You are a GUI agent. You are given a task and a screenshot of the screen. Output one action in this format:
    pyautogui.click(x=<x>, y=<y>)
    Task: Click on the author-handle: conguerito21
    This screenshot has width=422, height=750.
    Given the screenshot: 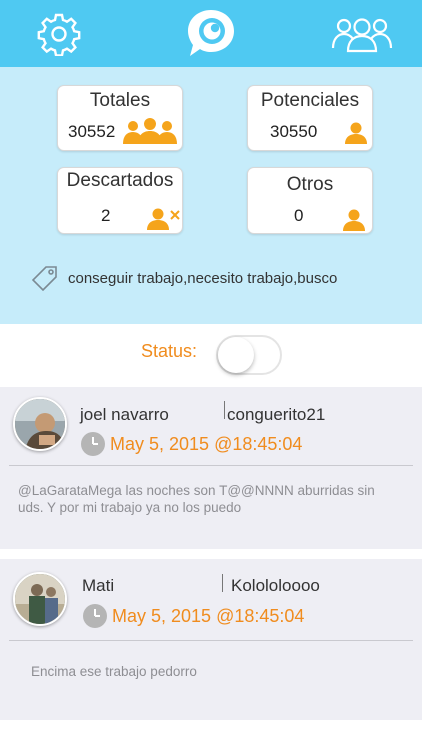 What is the action you would take?
    pyautogui.click(x=276, y=415)
    